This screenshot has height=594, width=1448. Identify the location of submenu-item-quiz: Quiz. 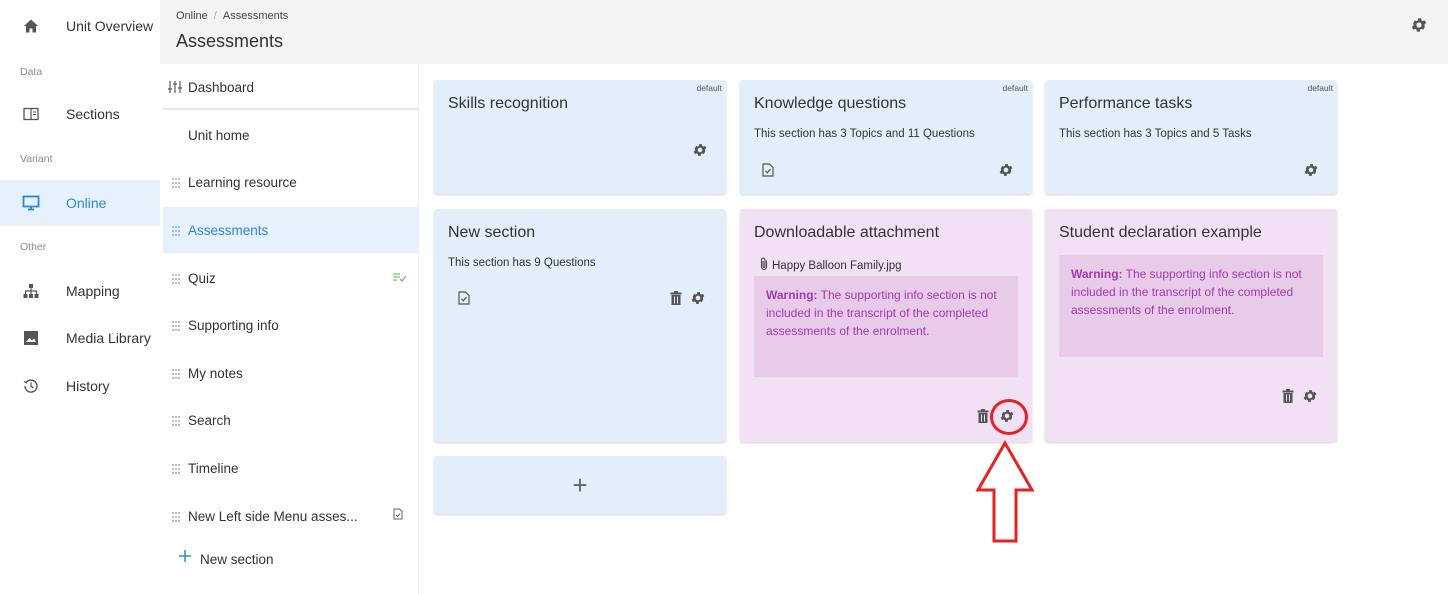
(291, 278).